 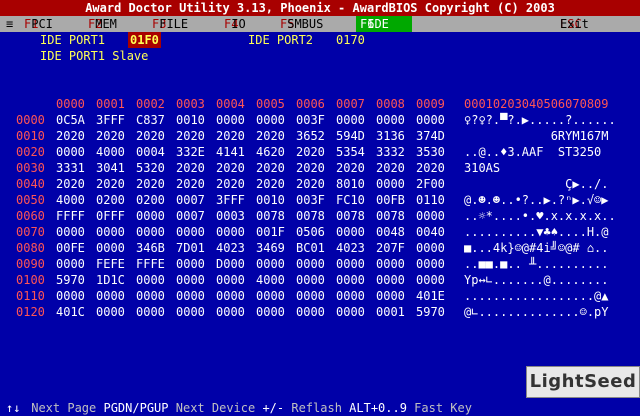 I want to click on hex-cell: 2F00, so click(x=430, y=184).